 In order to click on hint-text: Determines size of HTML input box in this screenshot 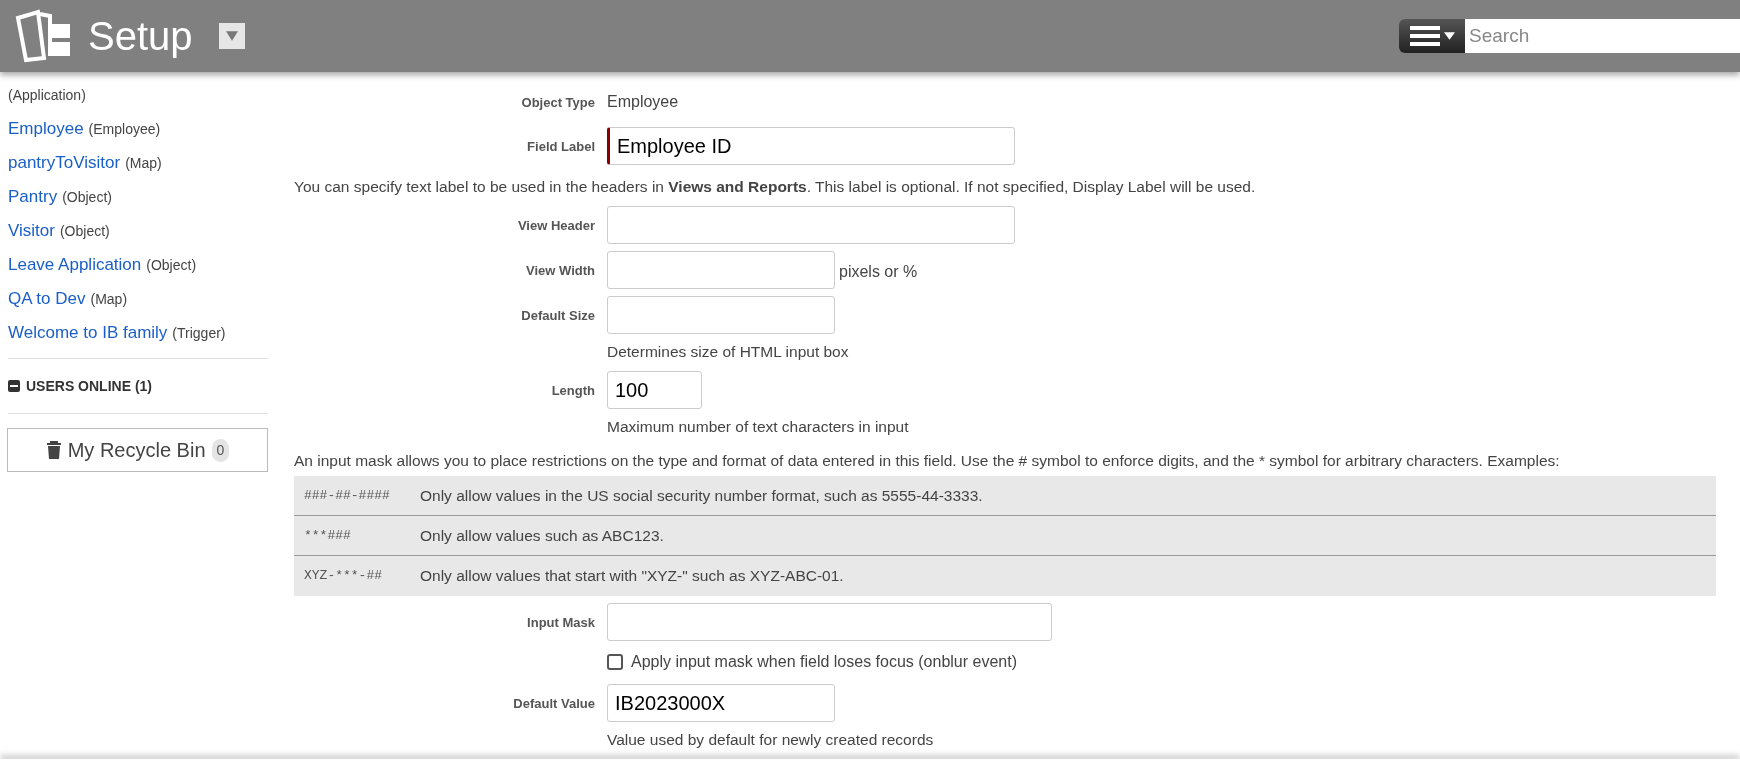, I will do `click(728, 352)`.